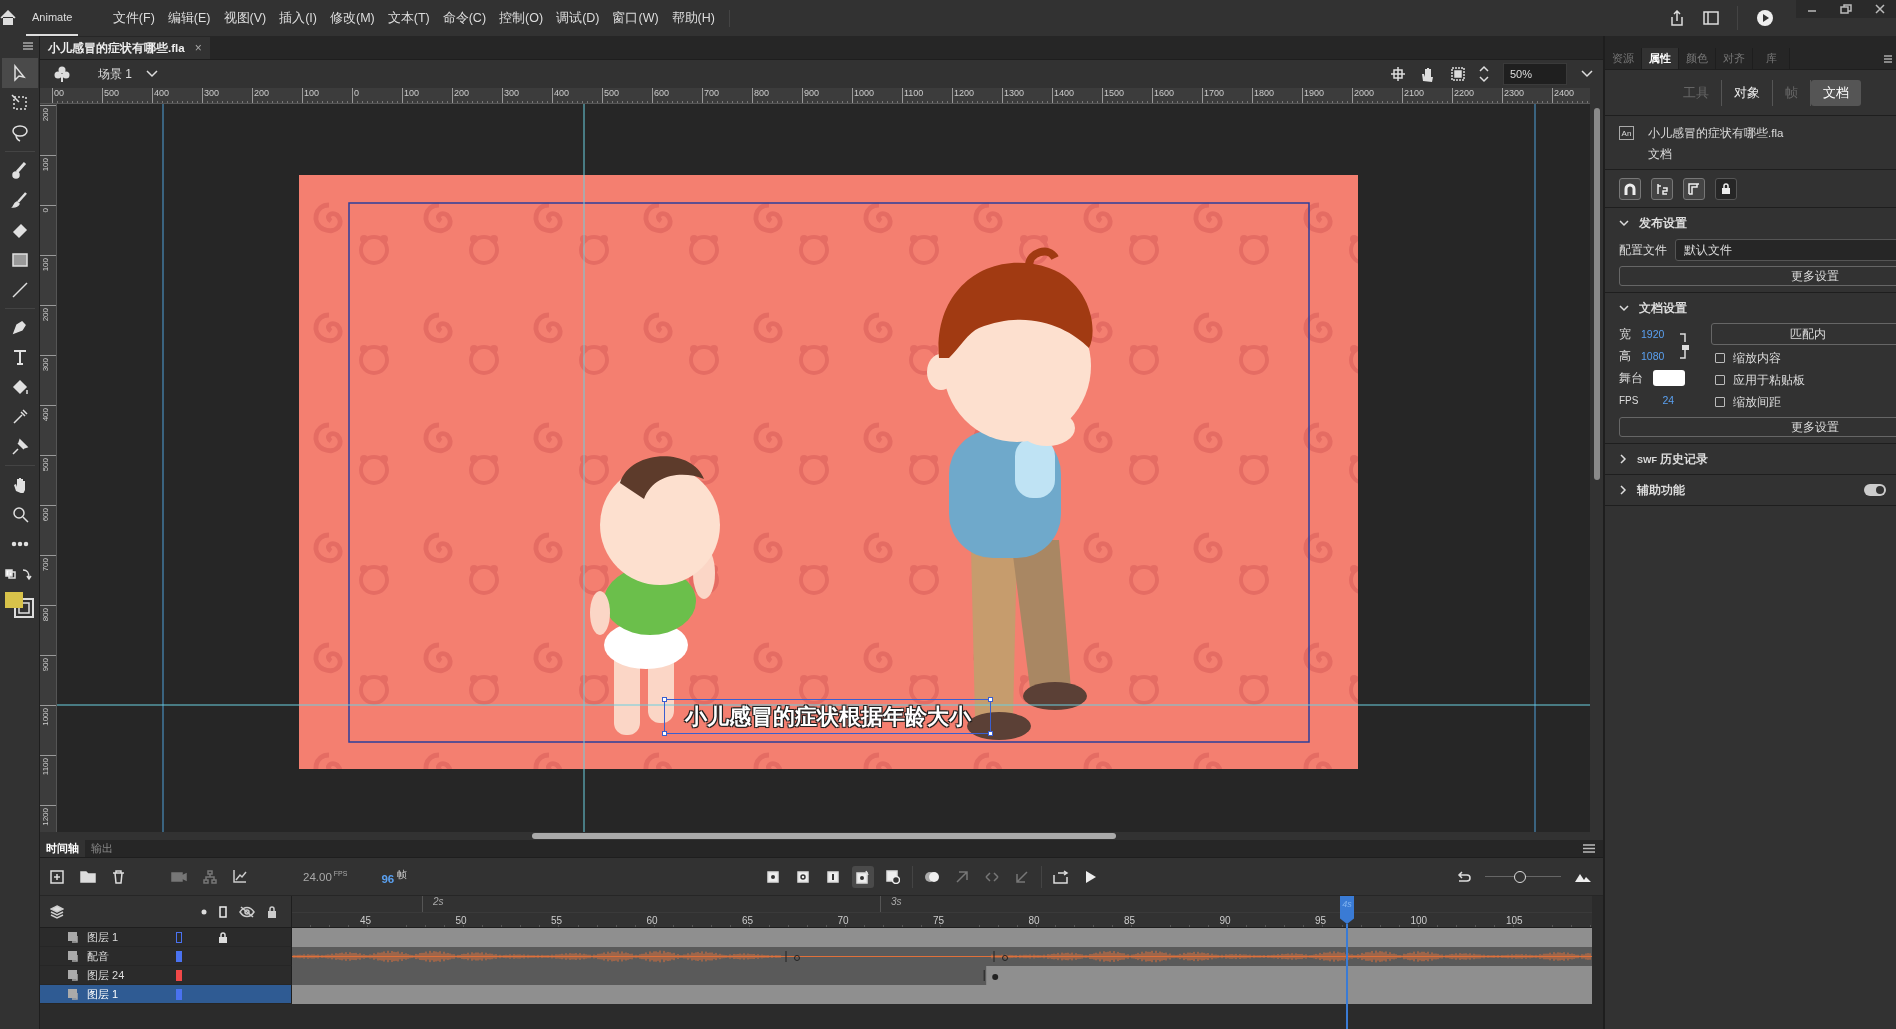 This screenshot has width=1896, height=1029. I want to click on menu-item: 窗口(W), so click(636, 18).